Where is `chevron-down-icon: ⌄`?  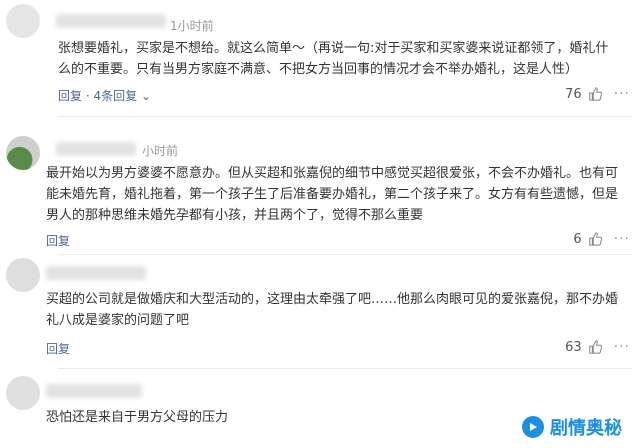
chevron-down-icon: ⌄ is located at coordinates (146, 96).